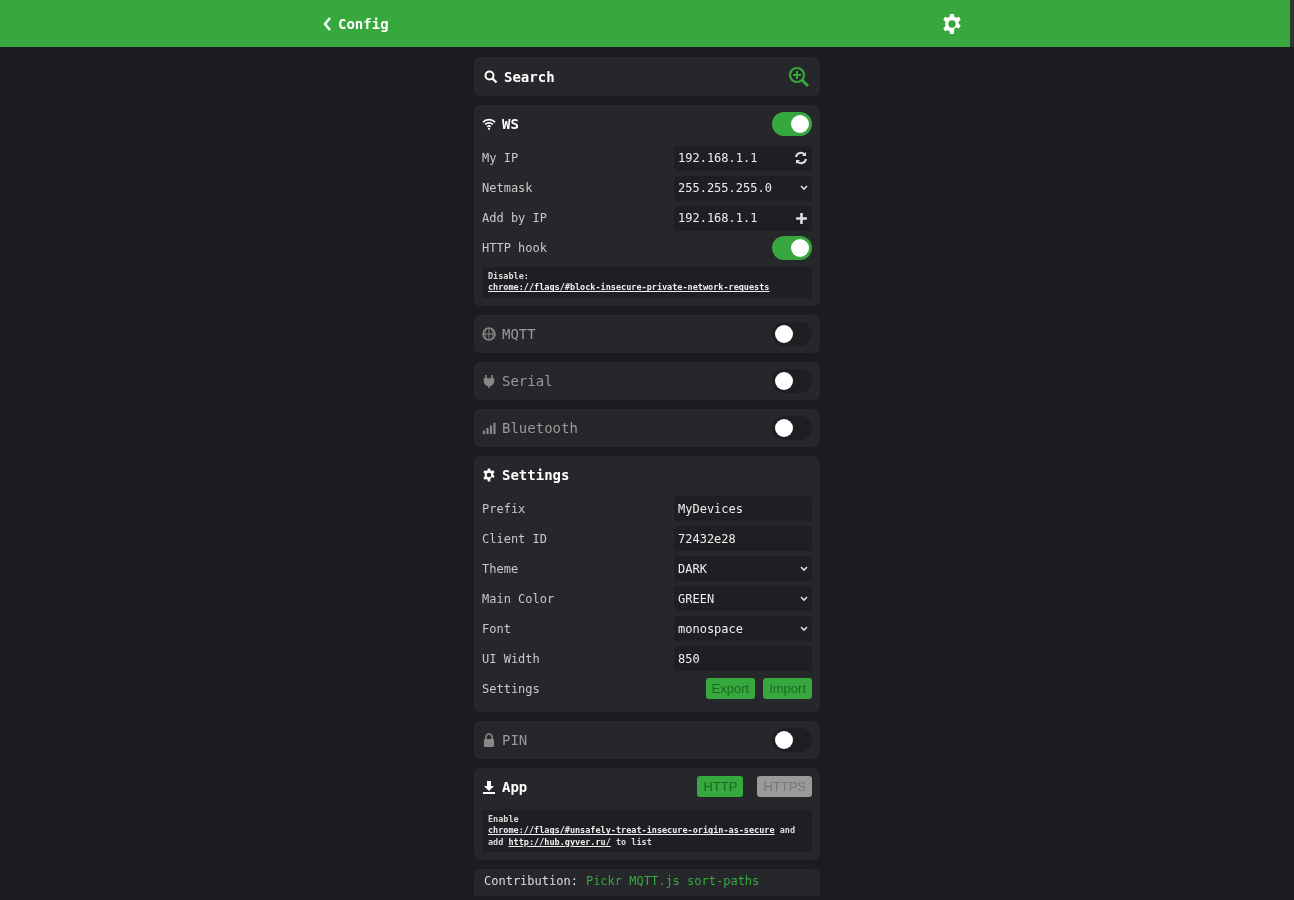  What do you see at coordinates (515, 538) in the screenshot?
I see `field-label: Client ID` at bounding box center [515, 538].